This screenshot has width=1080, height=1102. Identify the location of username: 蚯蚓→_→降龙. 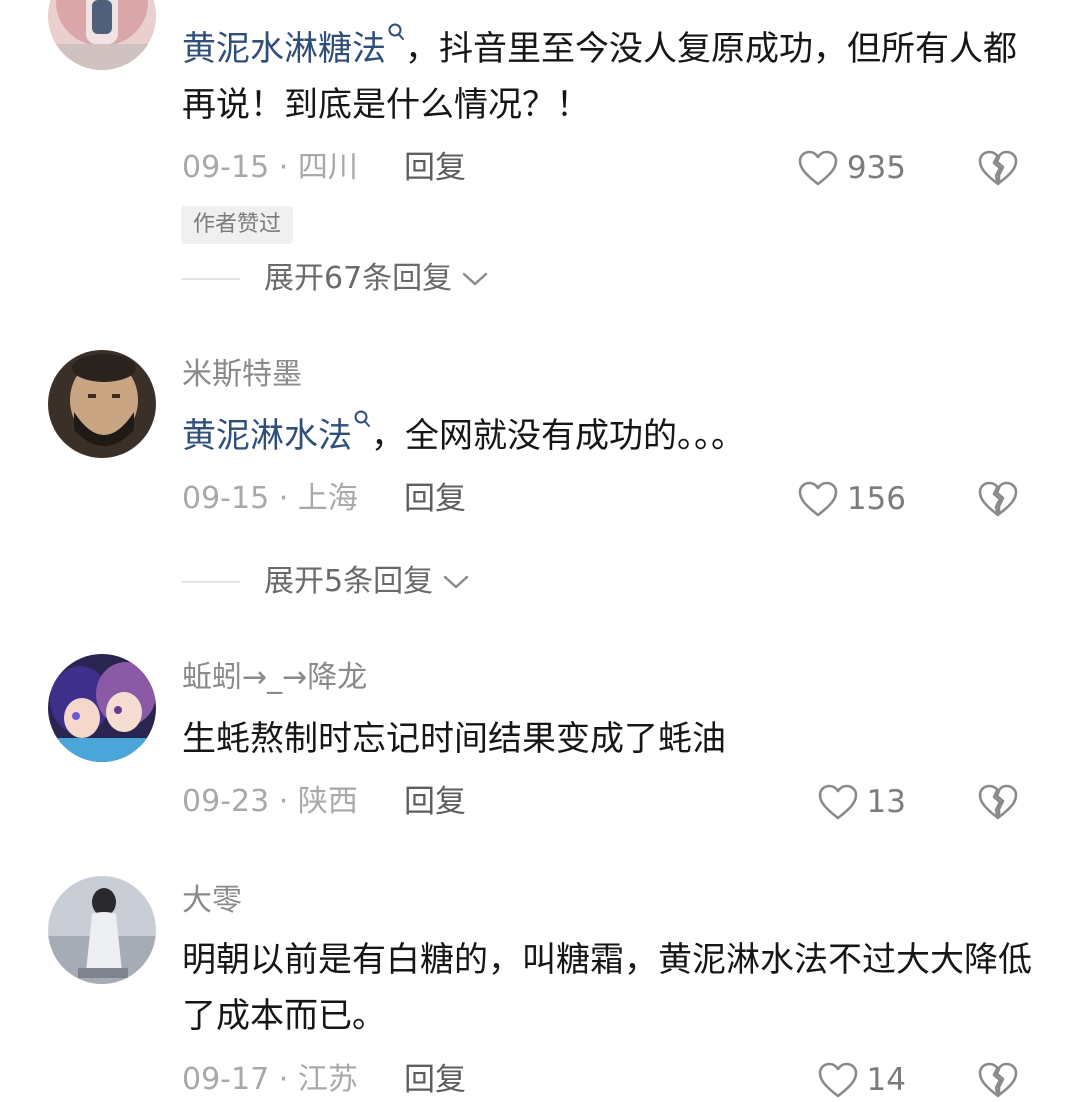
(274, 678).